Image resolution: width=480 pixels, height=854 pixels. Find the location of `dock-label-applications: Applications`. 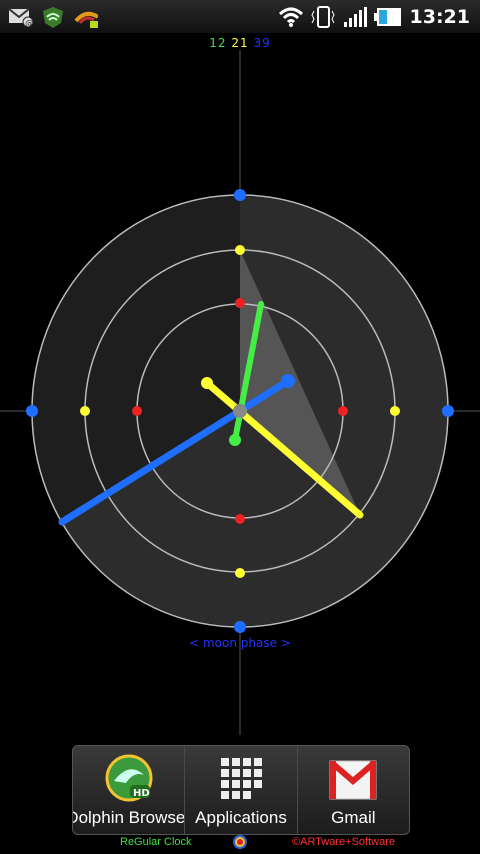

dock-label-applications: Applications is located at coordinates (241, 817).